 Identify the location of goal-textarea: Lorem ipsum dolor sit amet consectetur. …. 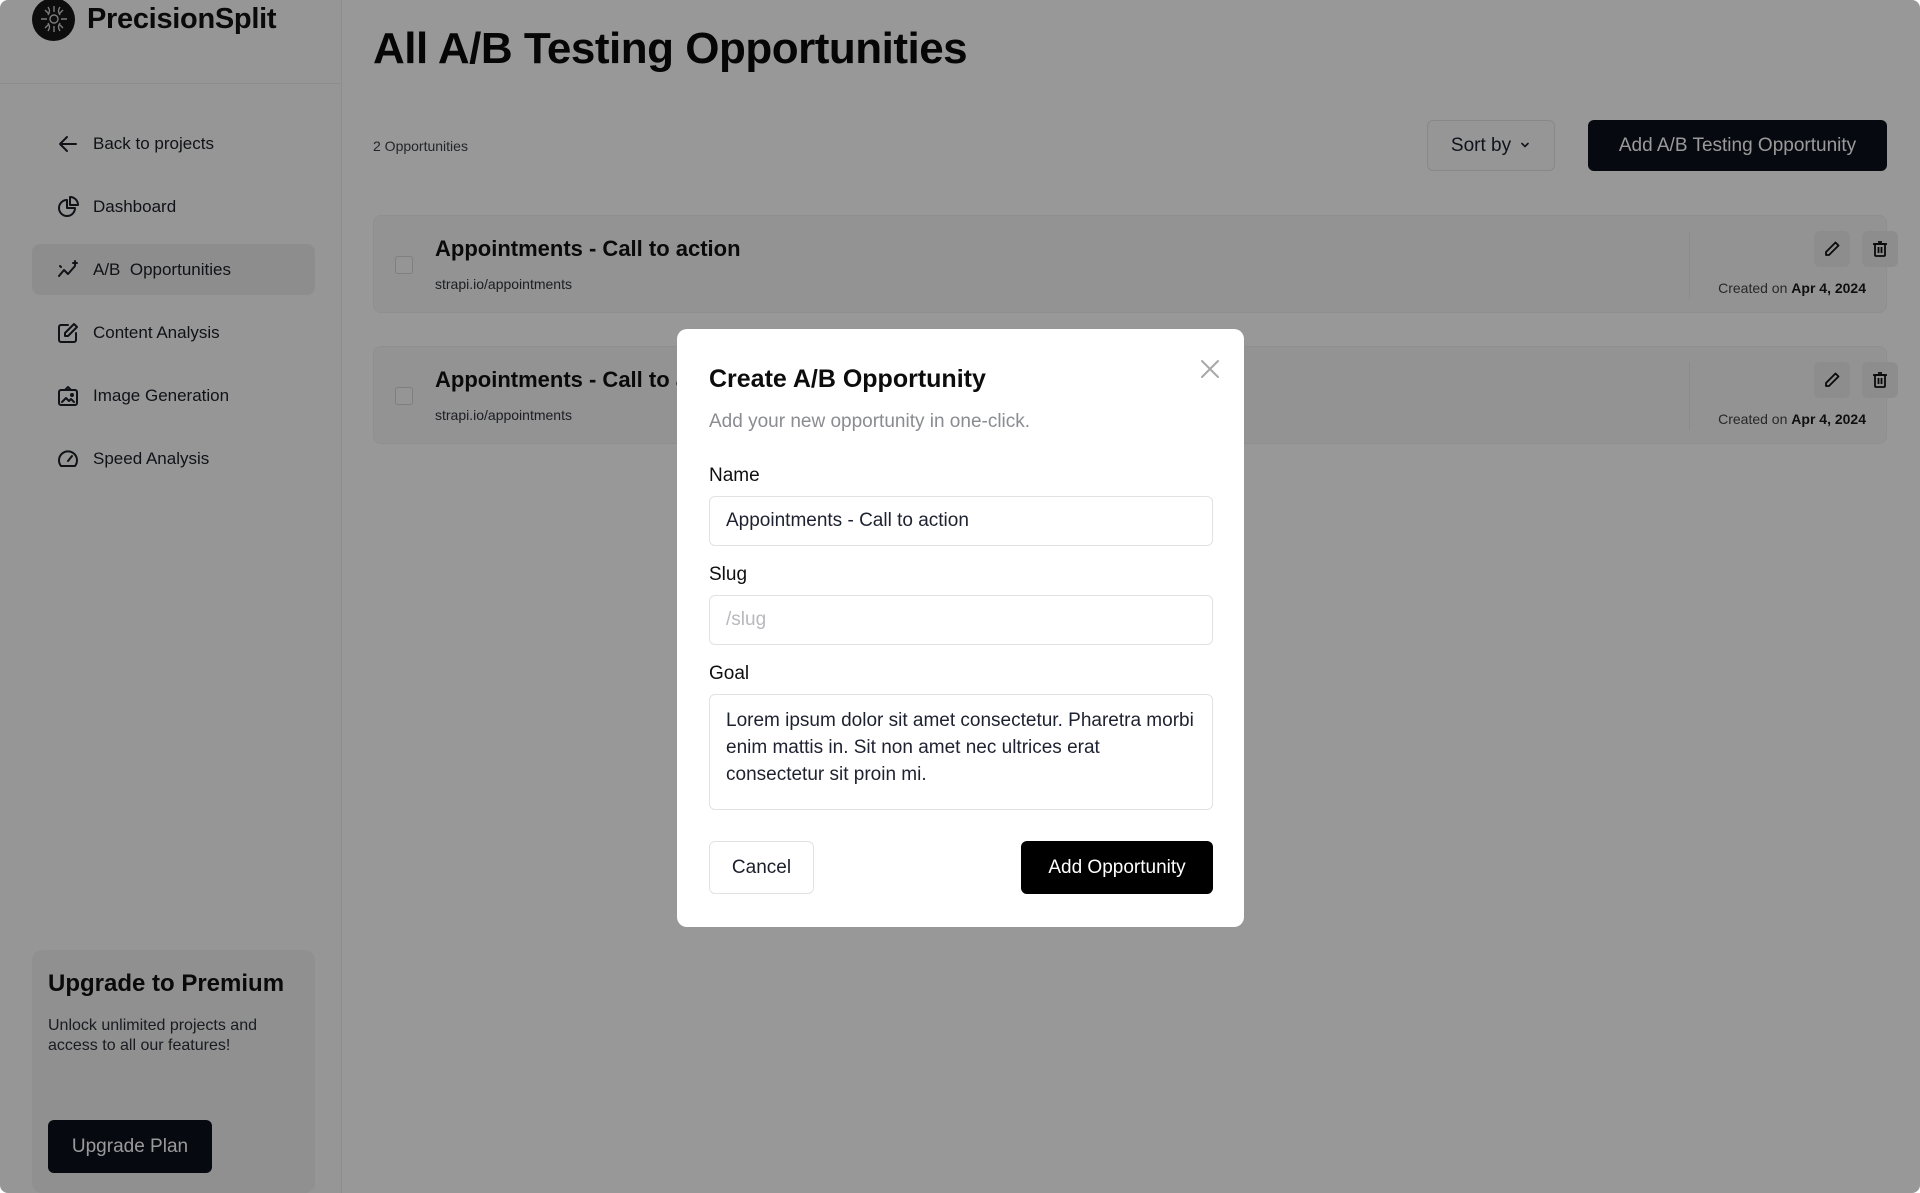
(961, 752).